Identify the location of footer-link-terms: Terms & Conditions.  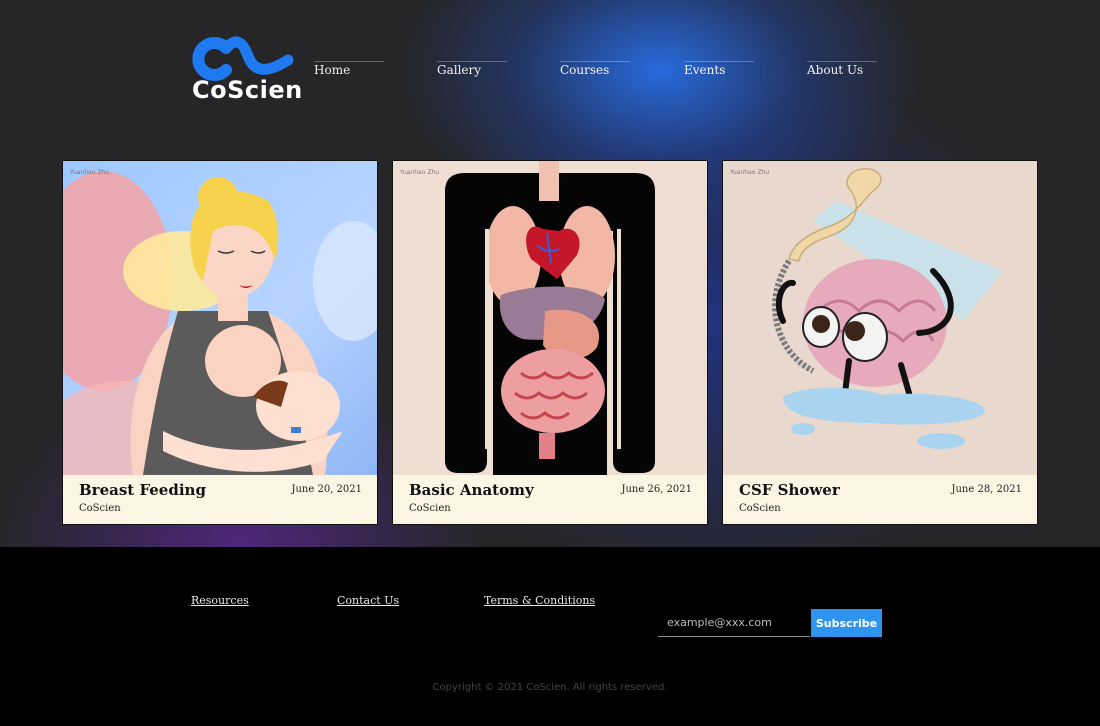
(539, 600).